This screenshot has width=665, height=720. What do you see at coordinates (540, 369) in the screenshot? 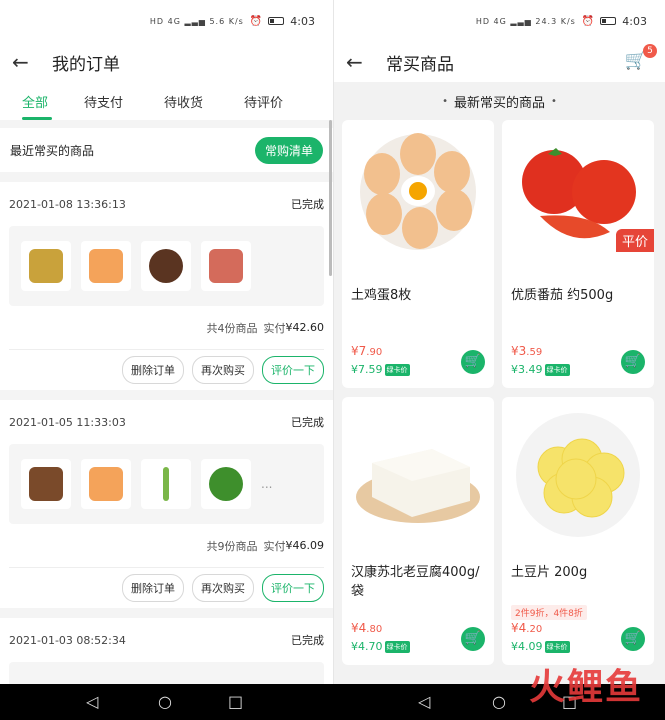
I see `member-price: ¥3.49 绿卡价` at bounding box center [540, 369].